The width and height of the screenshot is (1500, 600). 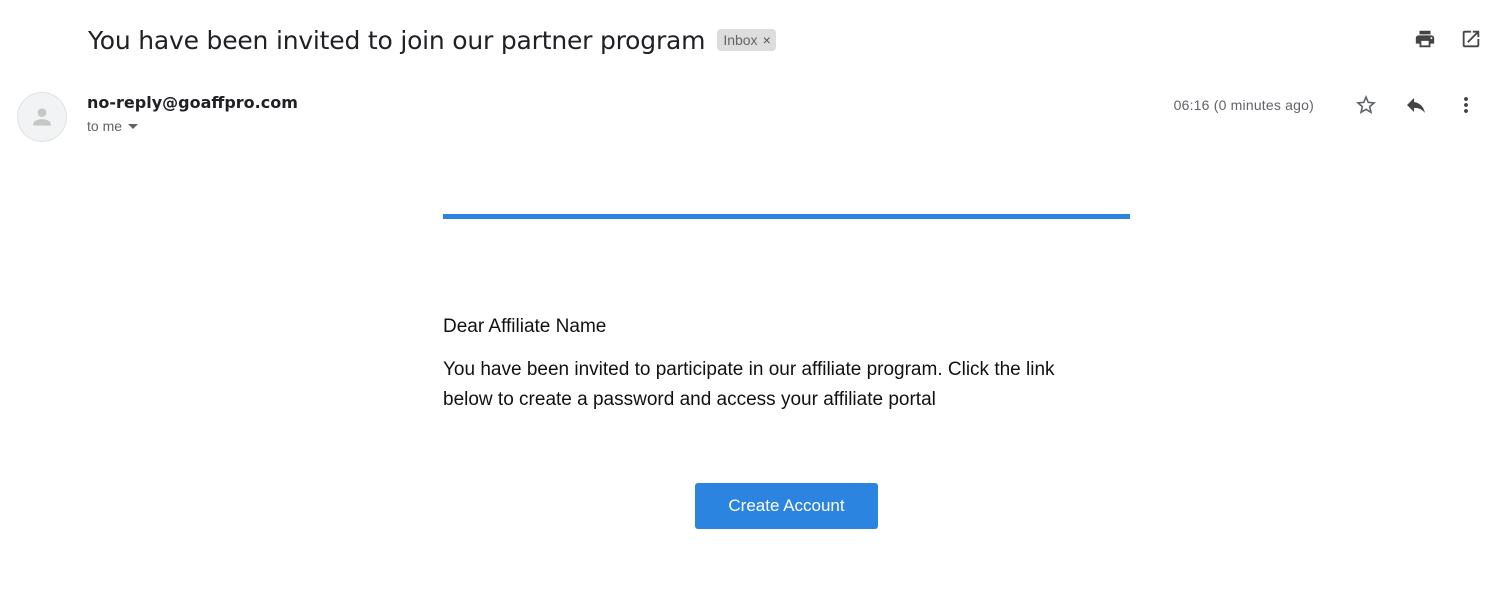 I want to click on create-account-button: Create Account, so click(x=786, y=506).